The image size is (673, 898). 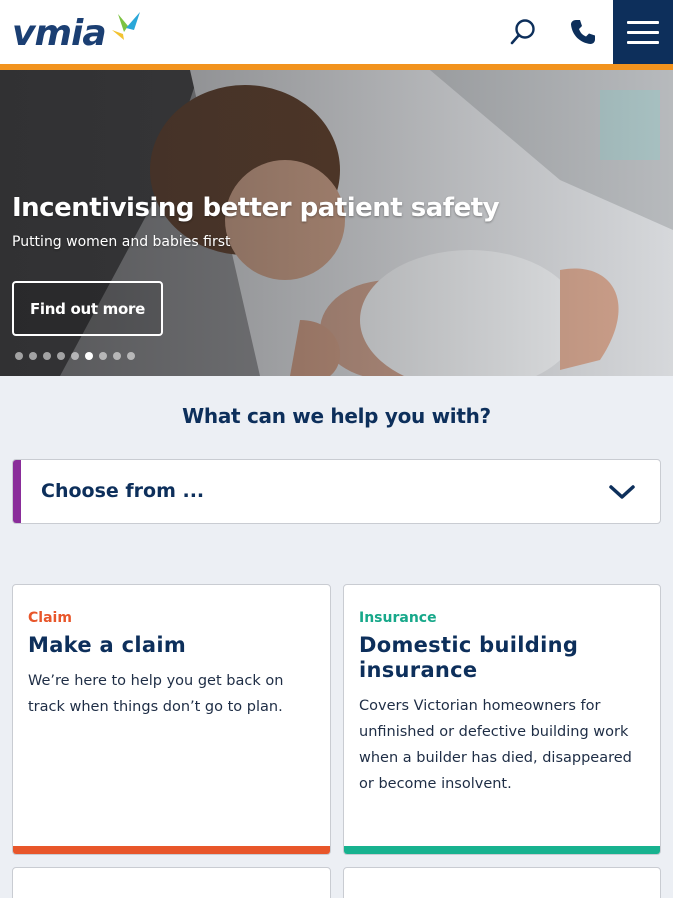 What do you see at coordinates (59, 33) in the screenshot?
I see `logo-wordmark: vmia` at bounding box center [59, 33].